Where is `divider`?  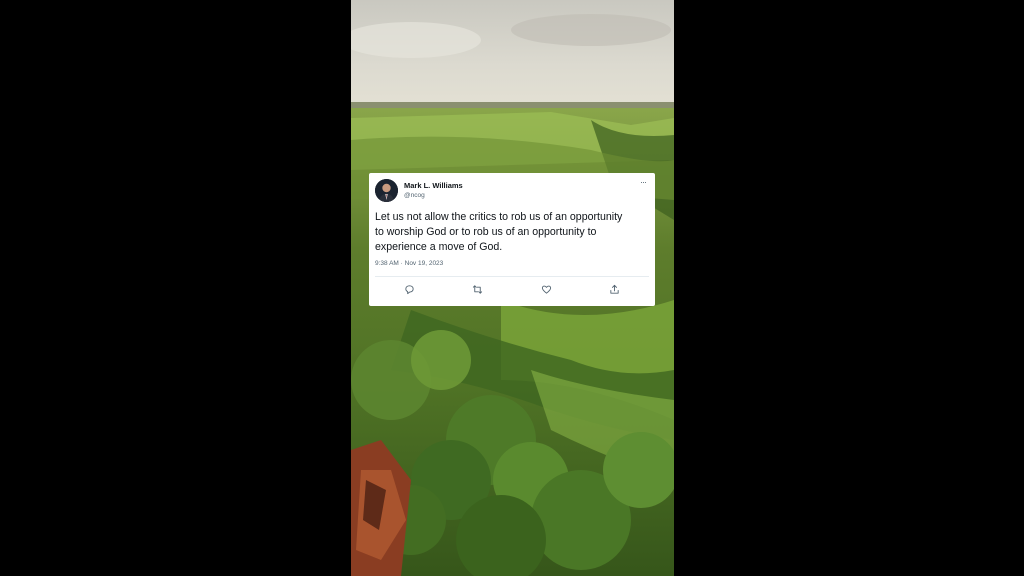
divider is located at coordinates (512, 276).